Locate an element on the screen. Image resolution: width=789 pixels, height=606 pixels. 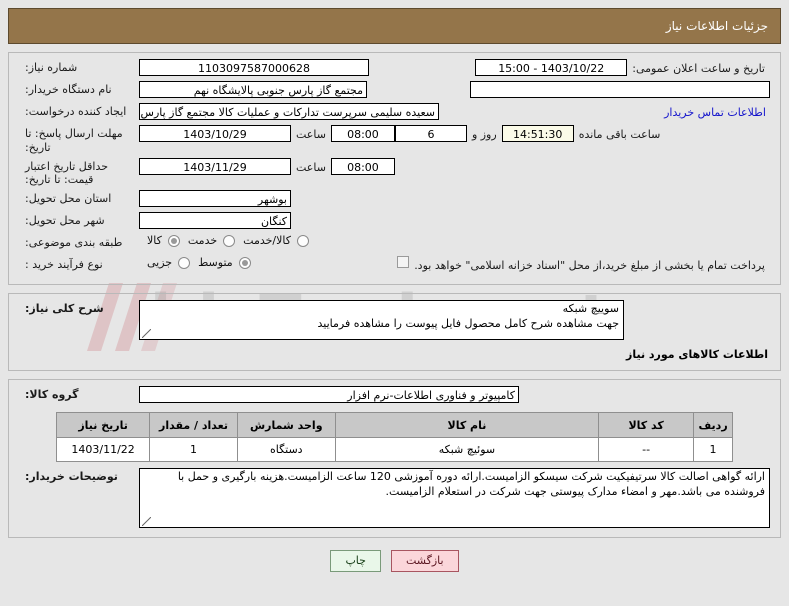
col-qty: تعداد / مقدار is located at coordinates (193, 425).